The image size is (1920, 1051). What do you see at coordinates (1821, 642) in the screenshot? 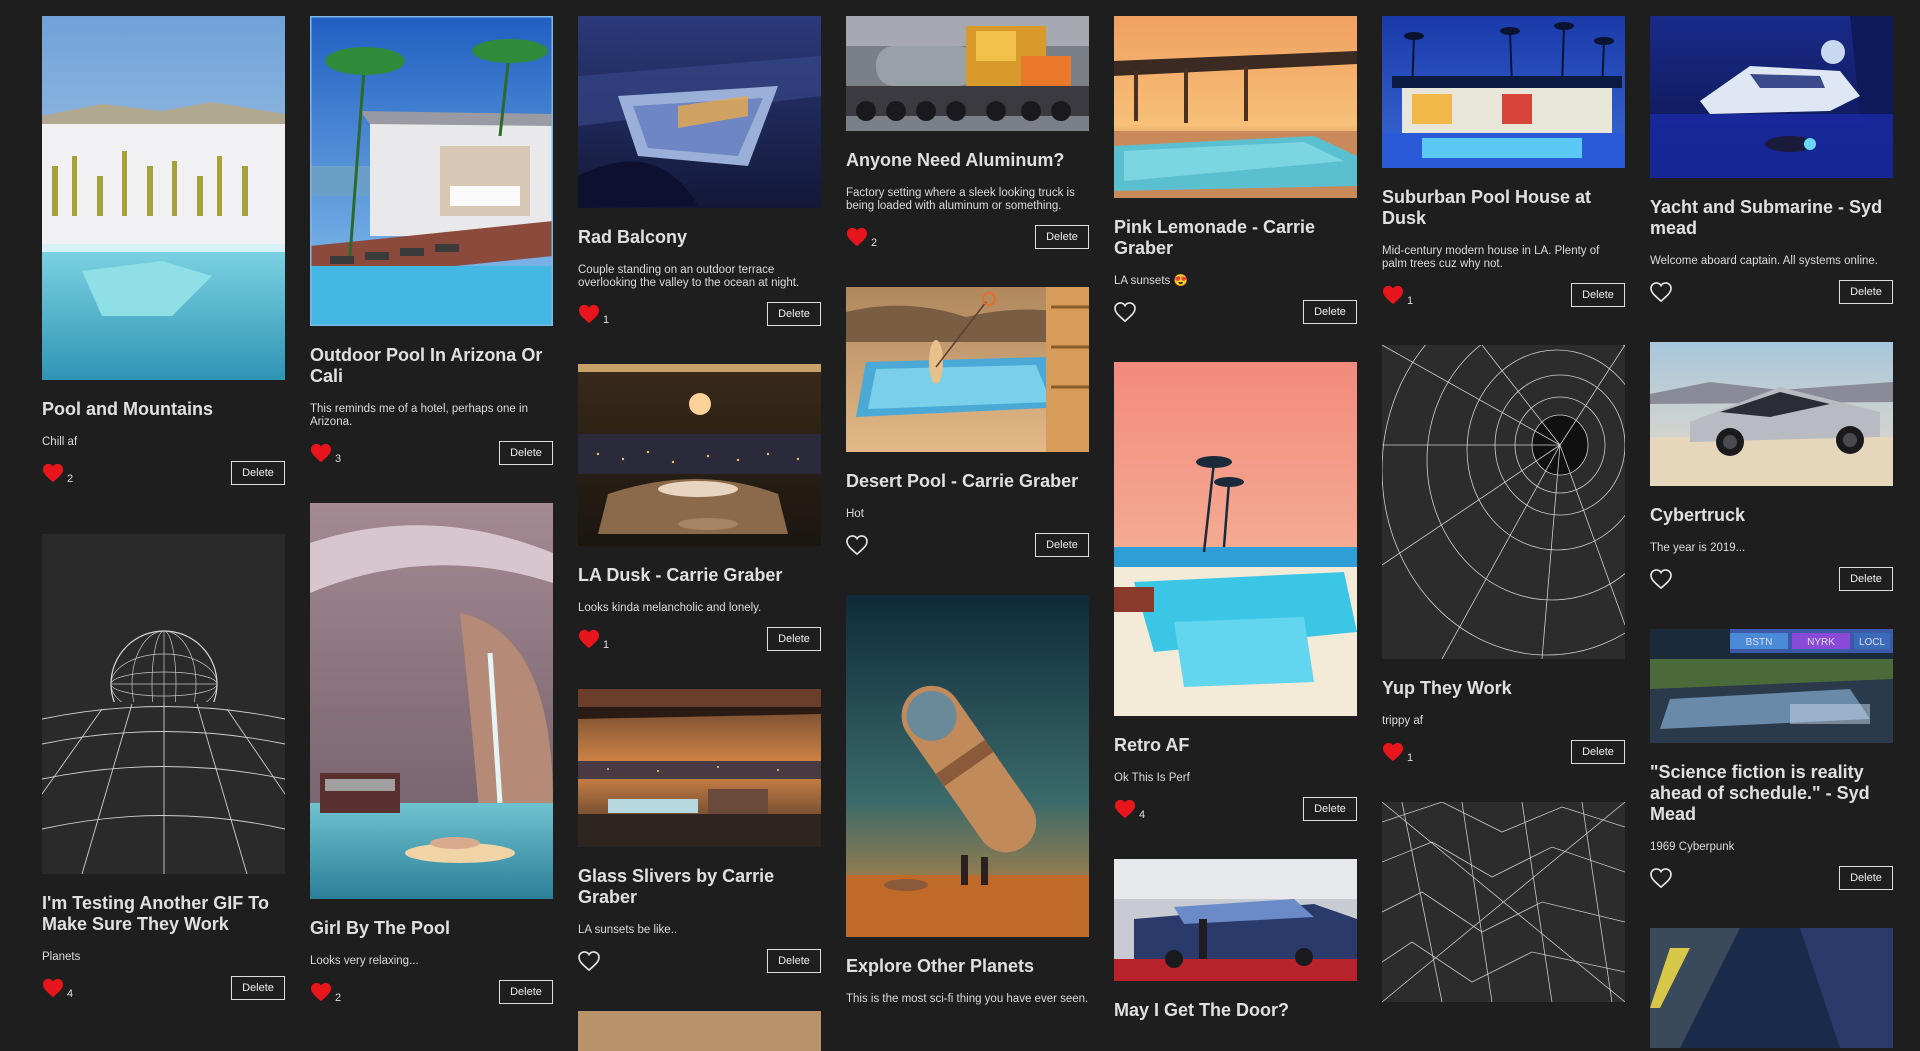
I see `sign-text: NYRK` at bounding box center [1821, 642].